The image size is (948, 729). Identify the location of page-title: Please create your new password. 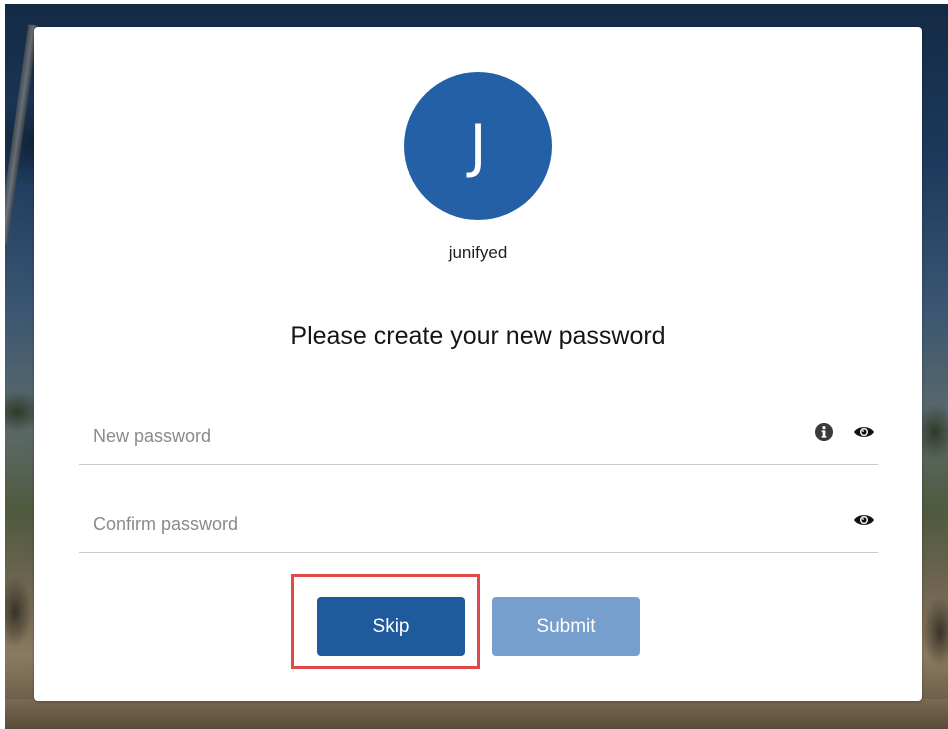
(478, 336).